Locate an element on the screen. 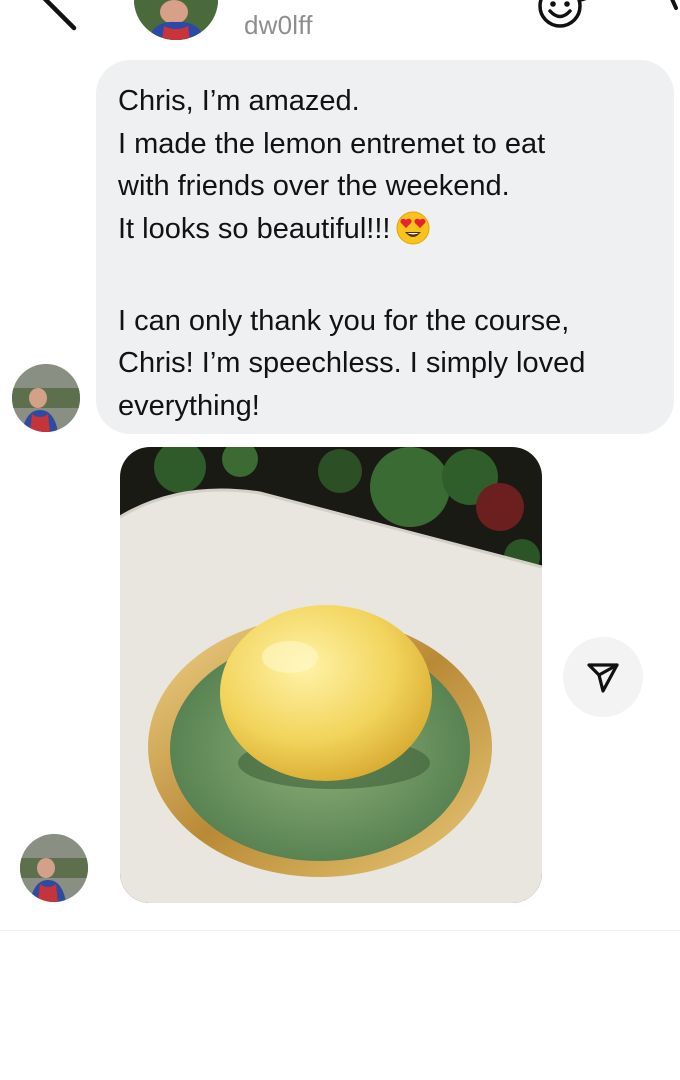 Image resolution: width=680 pixels, height=1080 pixels. sticker-icon is located at coordinates (571, 19).